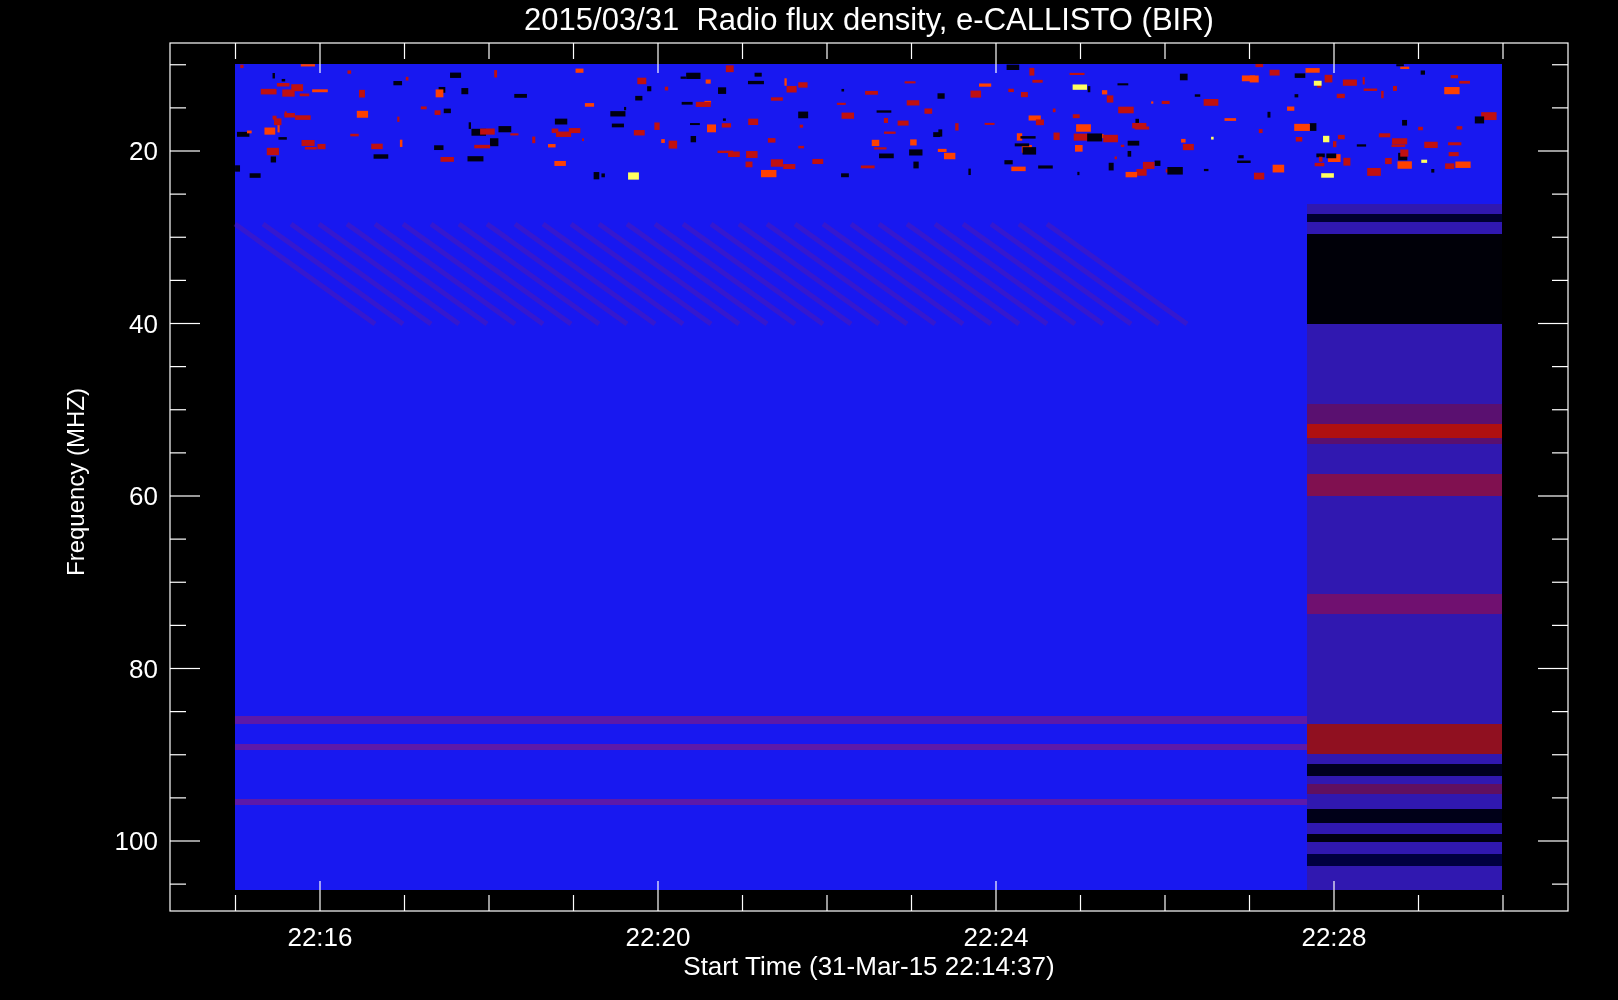  Describe the element at coordinates (143, 323) in the screenshot. I see `tick-label: 40` at that location.